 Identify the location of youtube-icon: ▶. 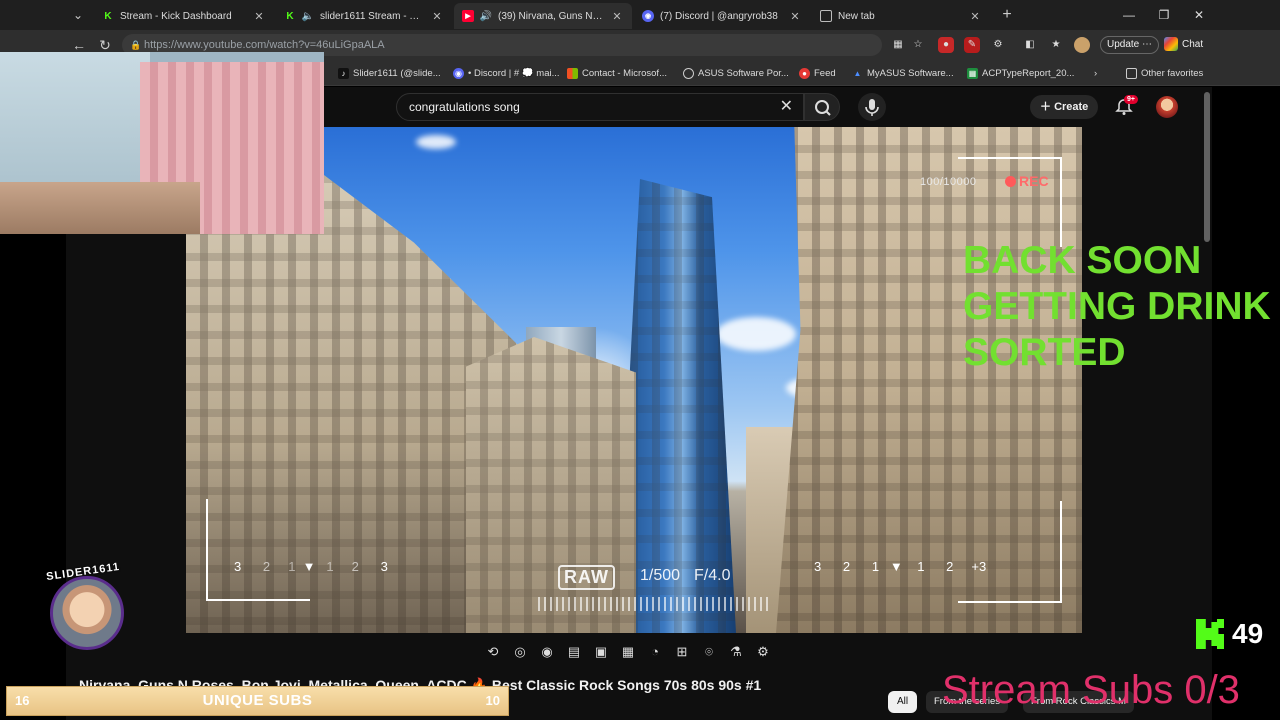
(468, 16).